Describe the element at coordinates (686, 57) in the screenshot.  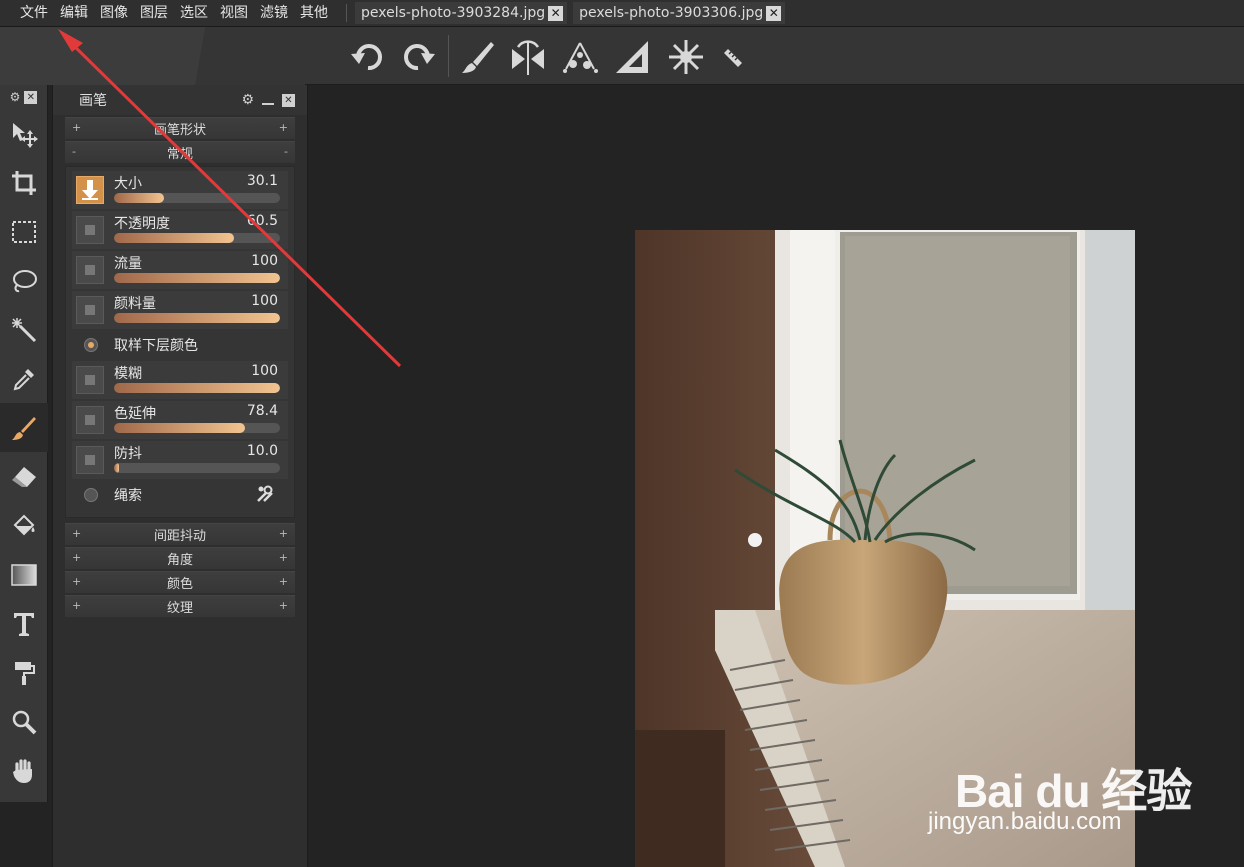
I see `snowflake-icon` at that location.